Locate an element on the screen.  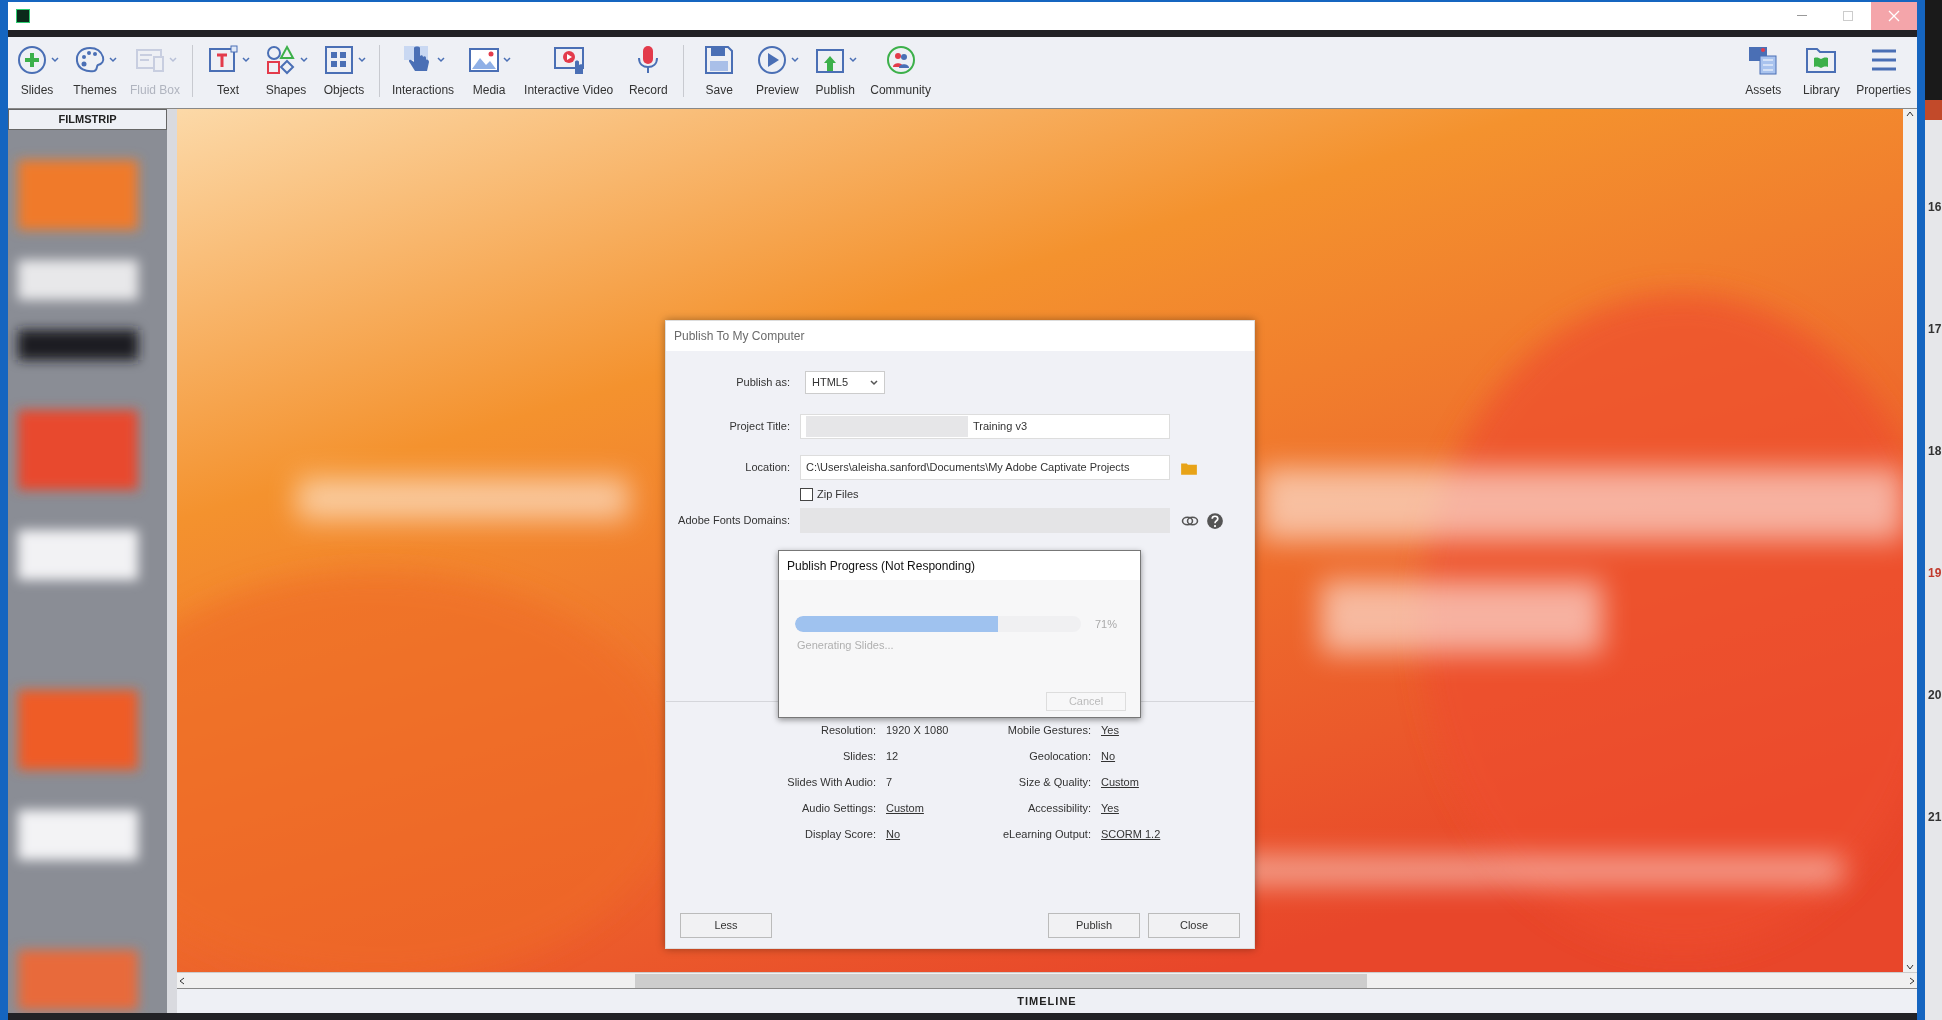
toolbar-button: Preview is located at coordinates (777, 72).